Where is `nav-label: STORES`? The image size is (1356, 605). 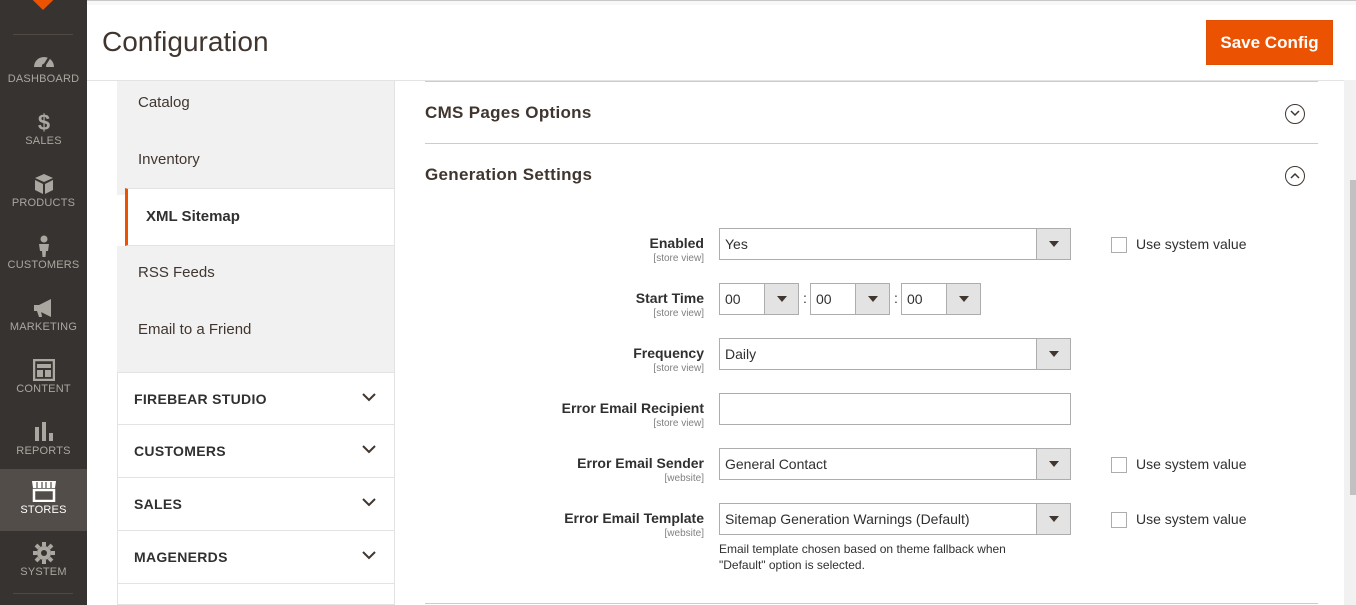
nav-label: STORES is located at coordinates (43, 510).